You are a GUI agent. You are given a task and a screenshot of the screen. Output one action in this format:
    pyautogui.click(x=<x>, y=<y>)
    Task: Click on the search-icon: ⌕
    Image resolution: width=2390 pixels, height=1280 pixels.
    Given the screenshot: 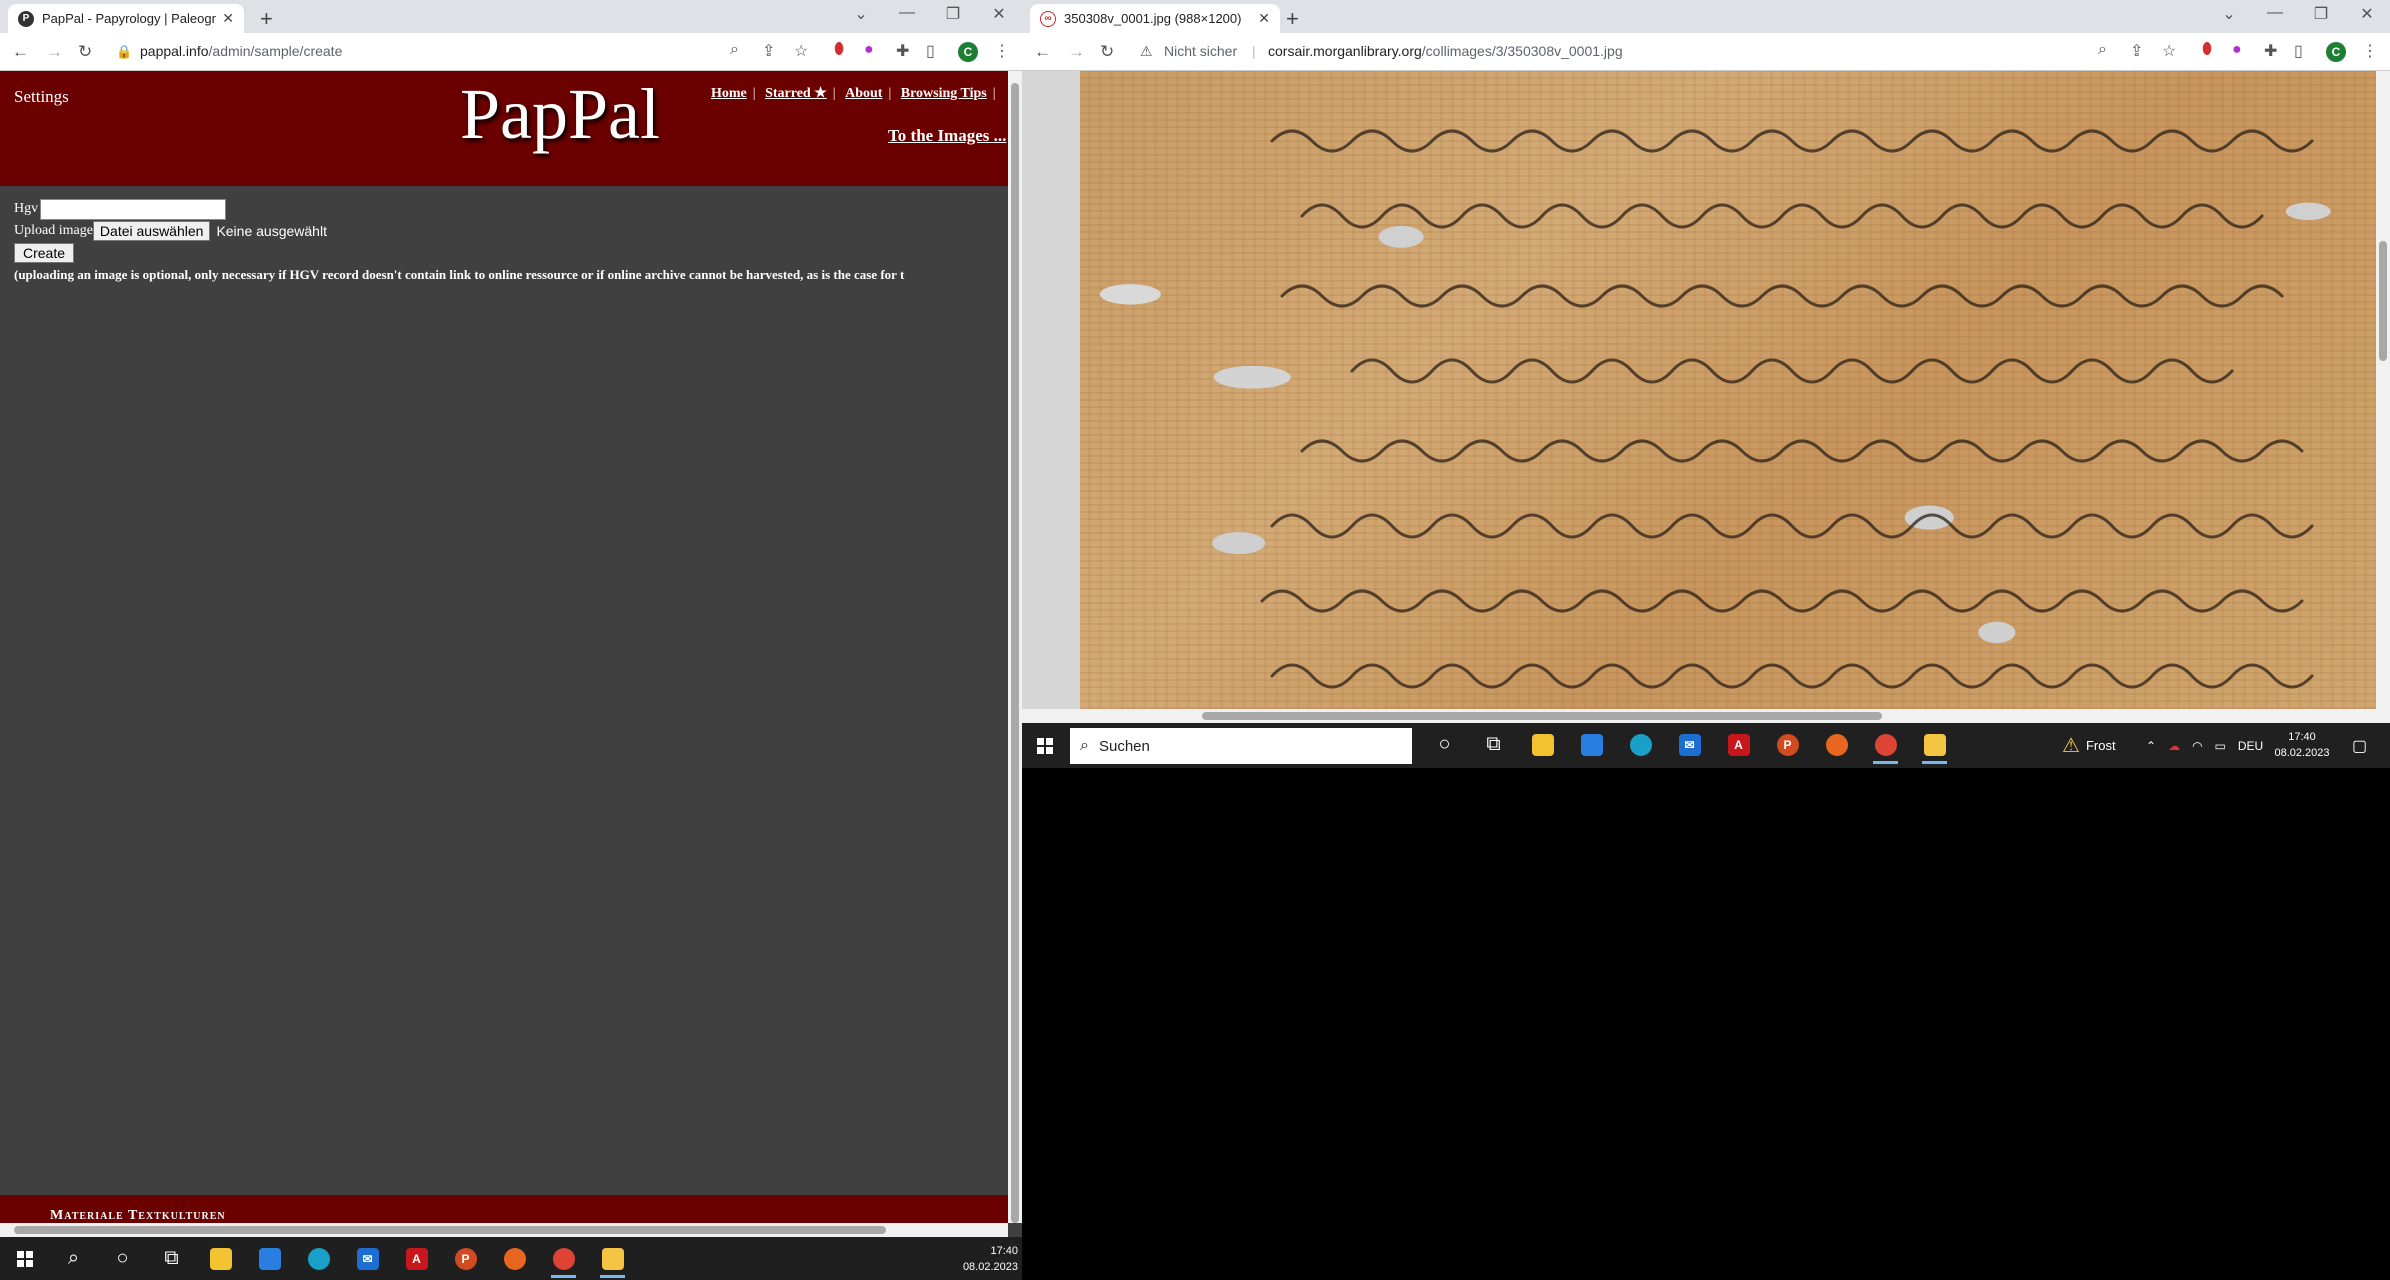 What is the action you would take?
    pyautogui.click(x=73, y=1258)
    